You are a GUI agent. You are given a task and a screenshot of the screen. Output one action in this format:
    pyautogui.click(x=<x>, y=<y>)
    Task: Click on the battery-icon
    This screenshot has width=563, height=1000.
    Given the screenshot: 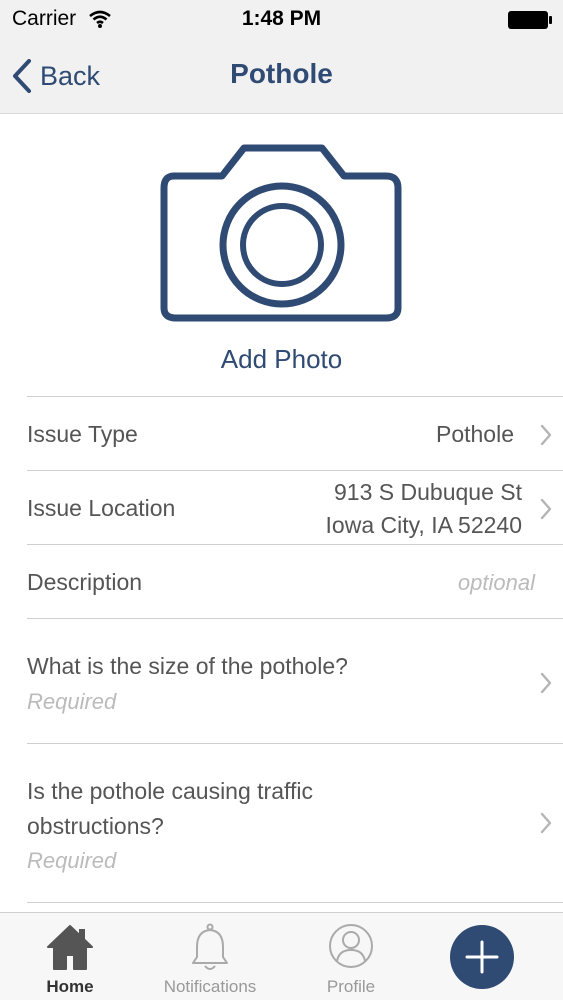 What is the action you would take?
    pyautogui.click(x=530, y=20)
    